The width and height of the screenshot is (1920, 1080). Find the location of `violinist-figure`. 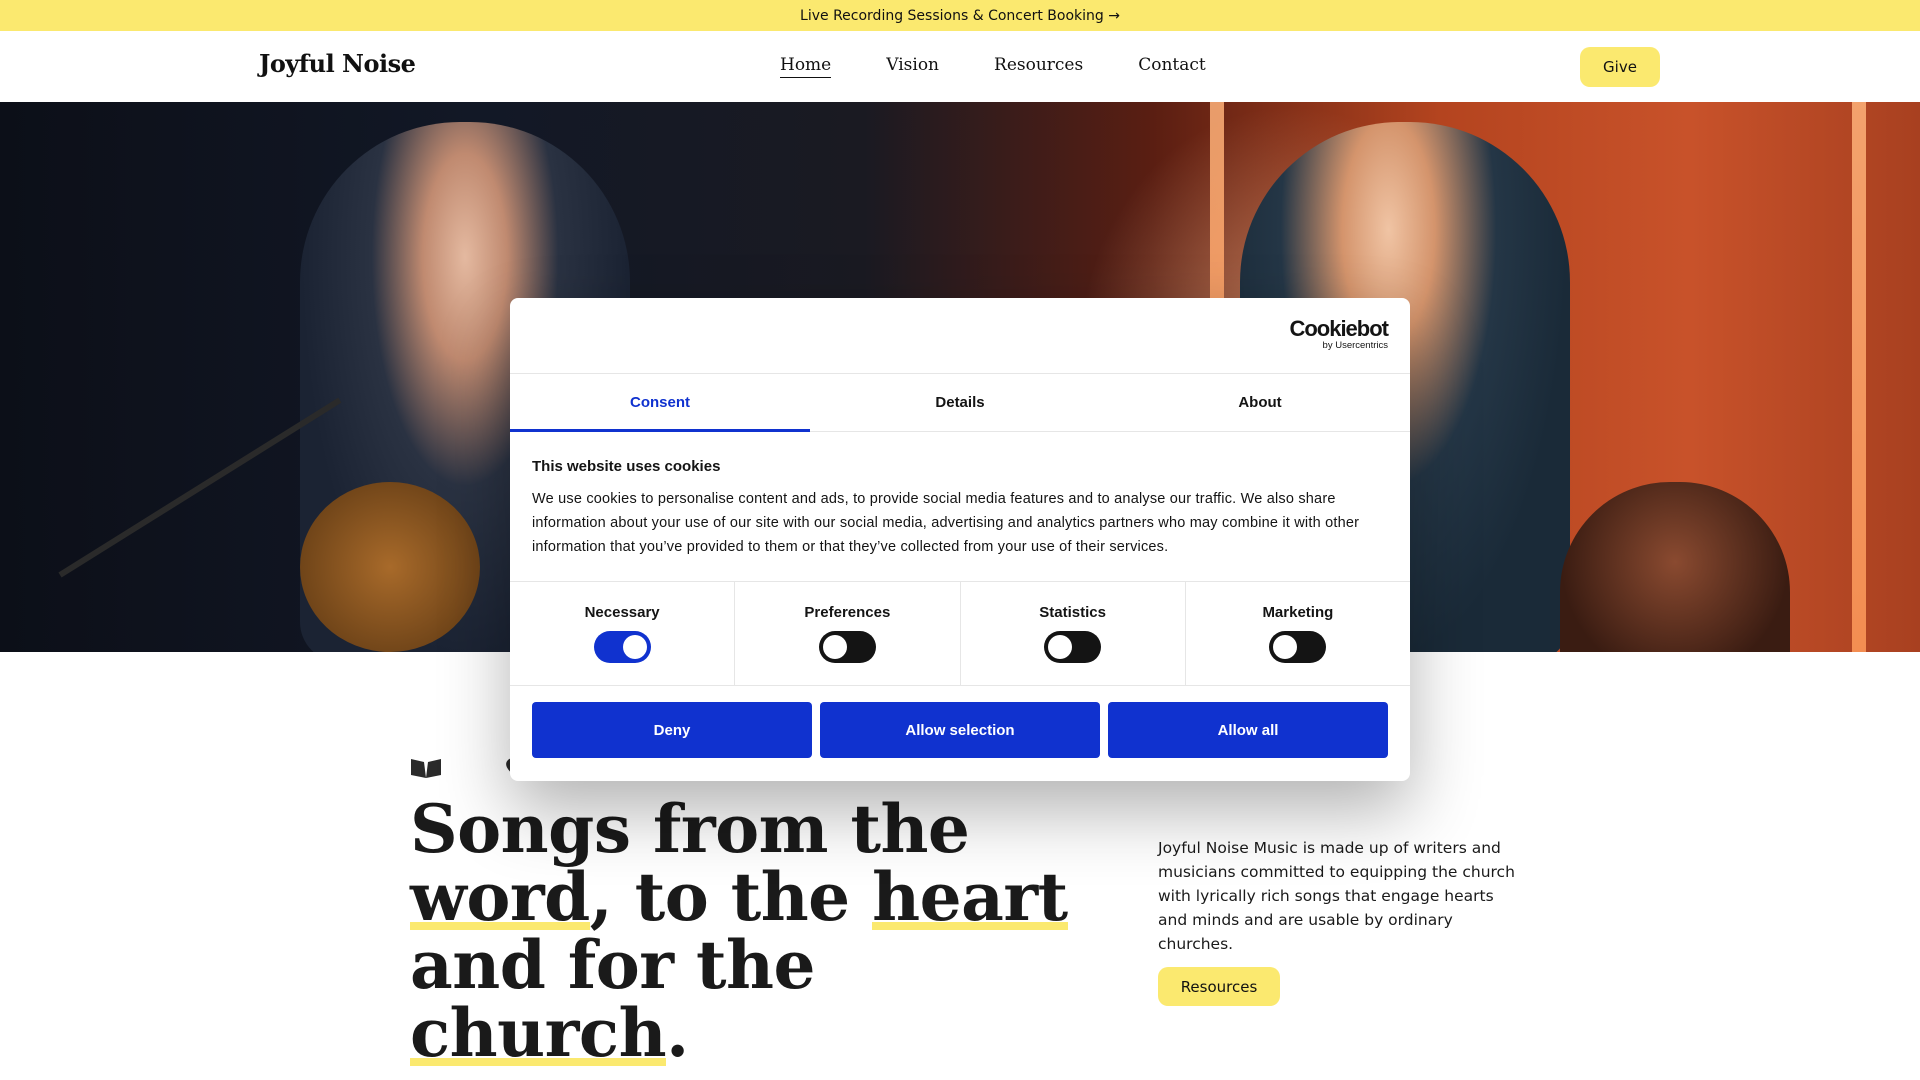

violinist-figure is located at coordinates (1675, 567).